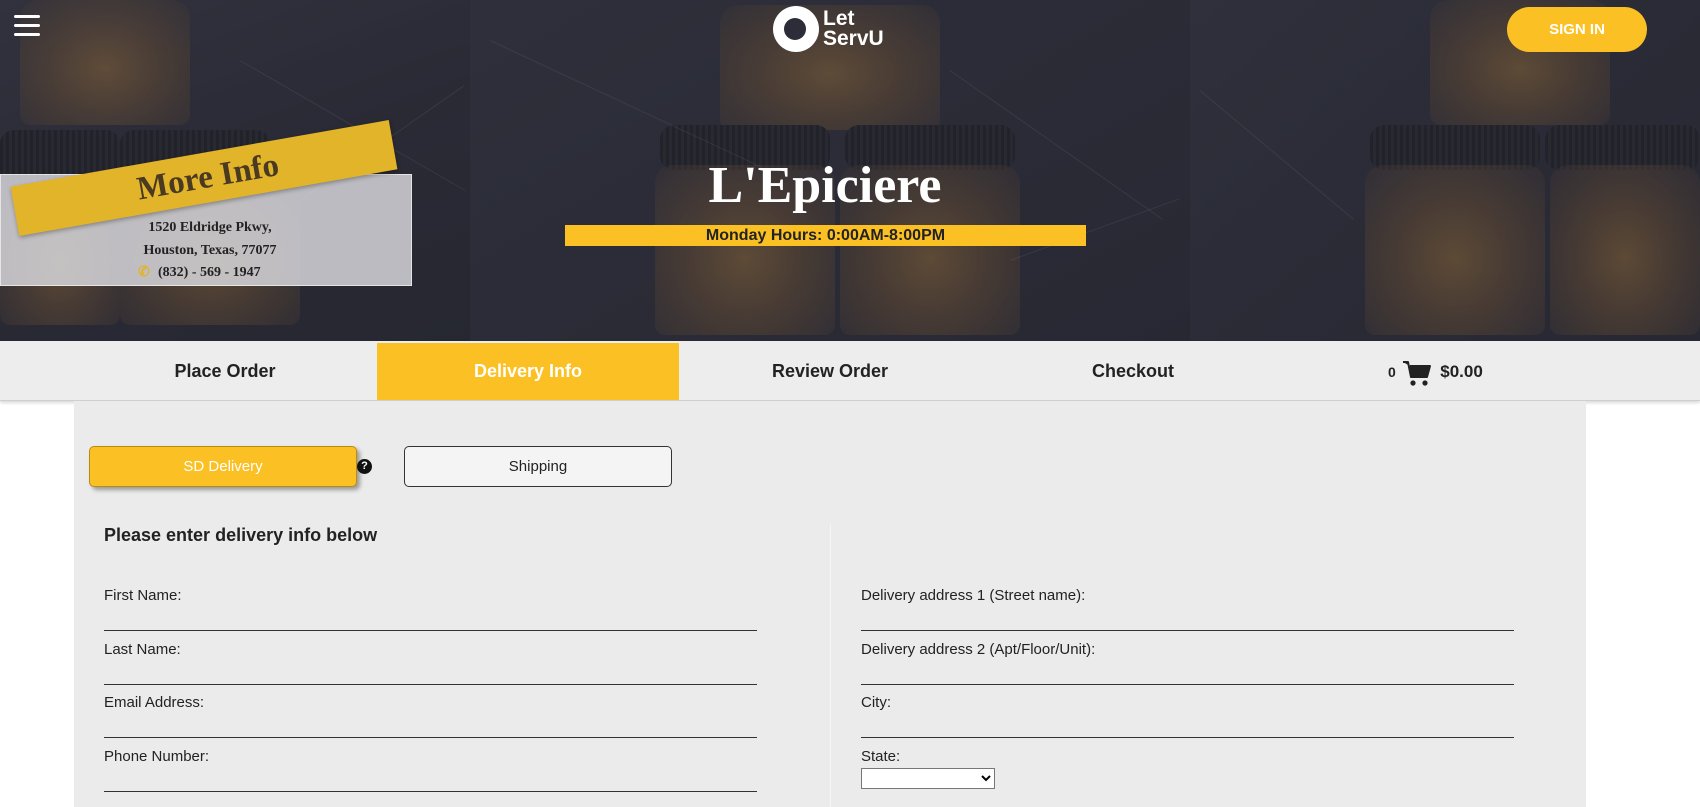 The image size is (1700, 807). Describe the element at coordinates (528, 371) in the screenshot. I see `tab-delivery-info: Delivery Info` at that location.